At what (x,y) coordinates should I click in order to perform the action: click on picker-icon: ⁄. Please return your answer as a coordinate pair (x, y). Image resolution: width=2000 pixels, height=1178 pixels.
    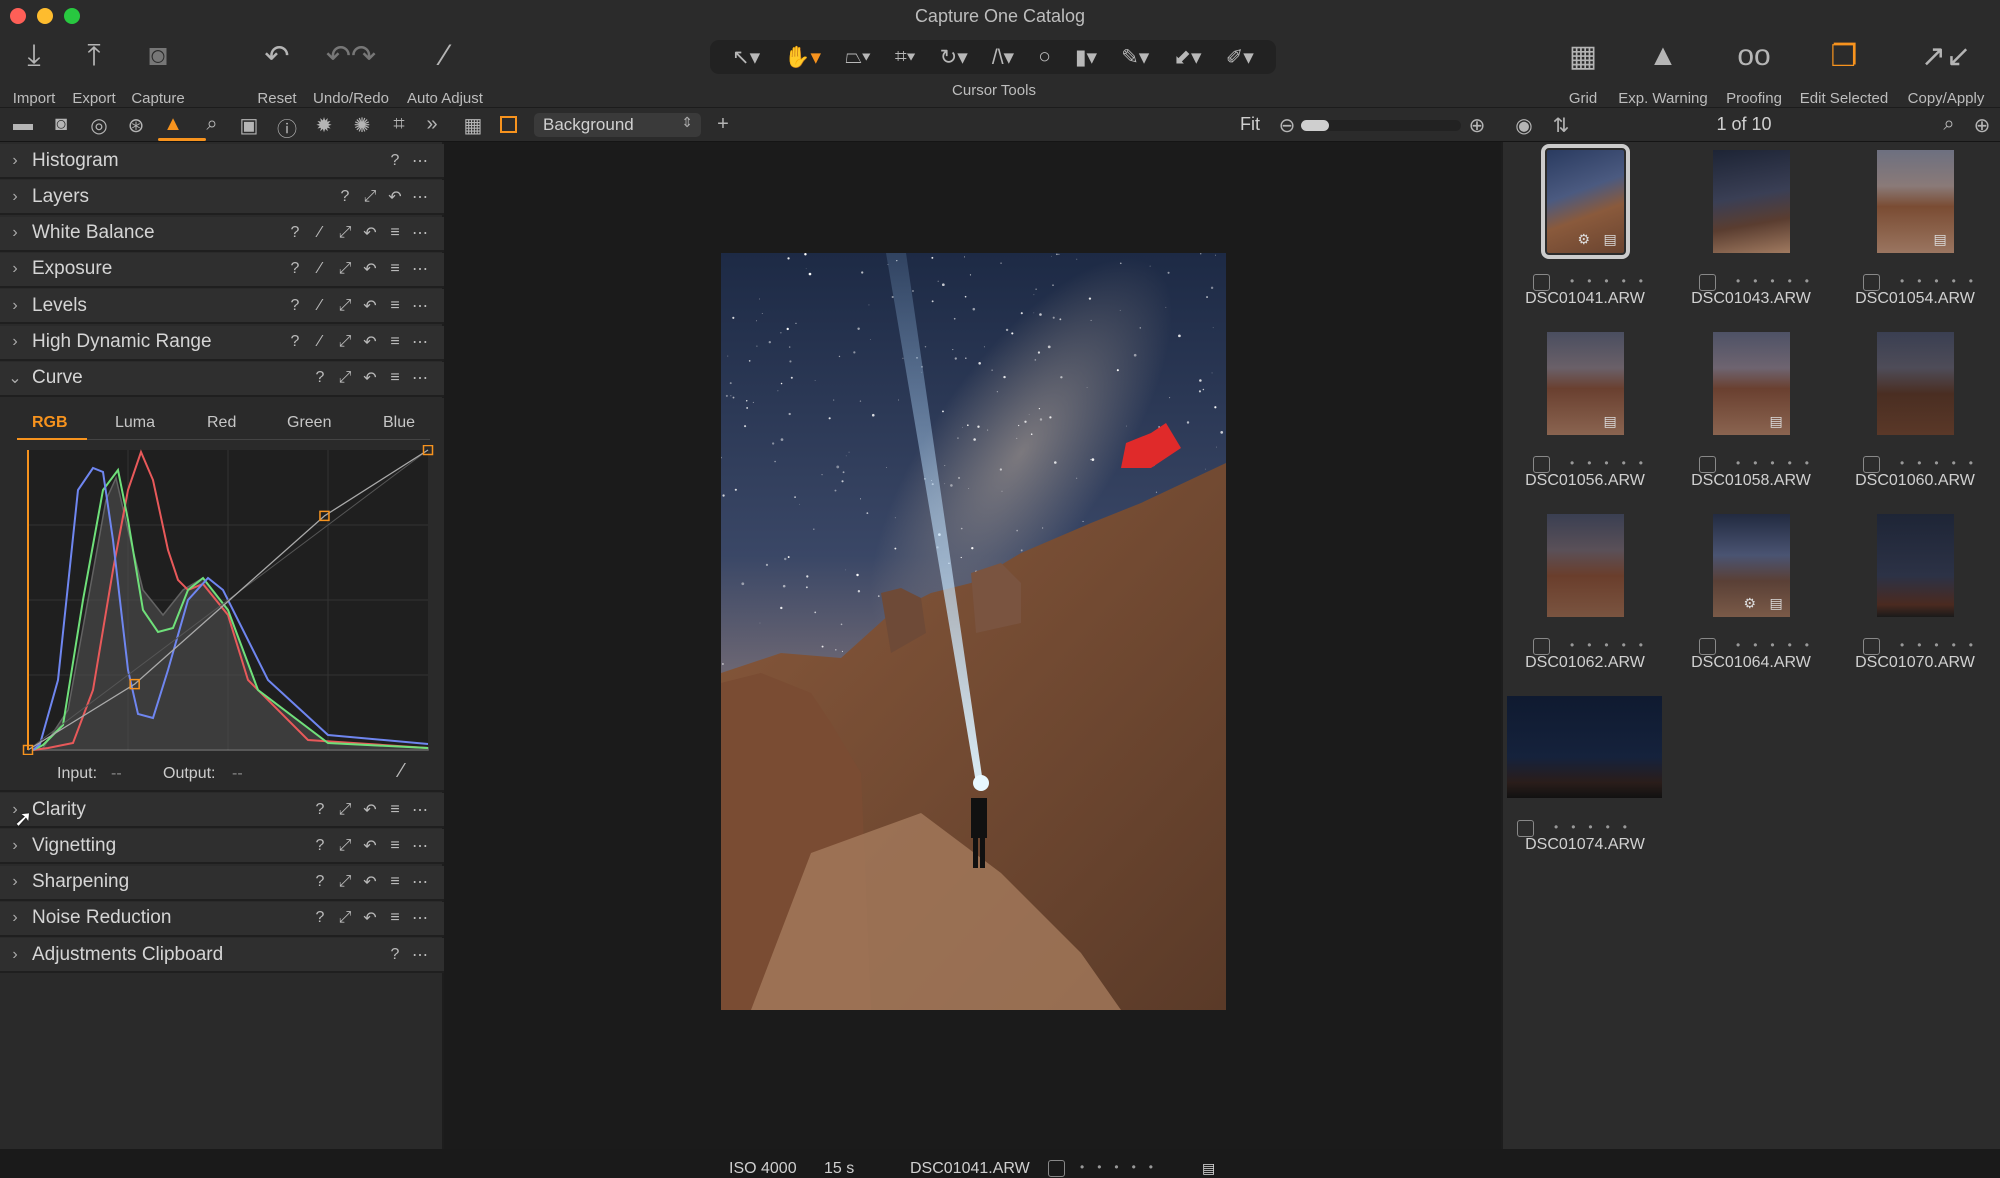
    Looking at the image, I should click on (320, 269).